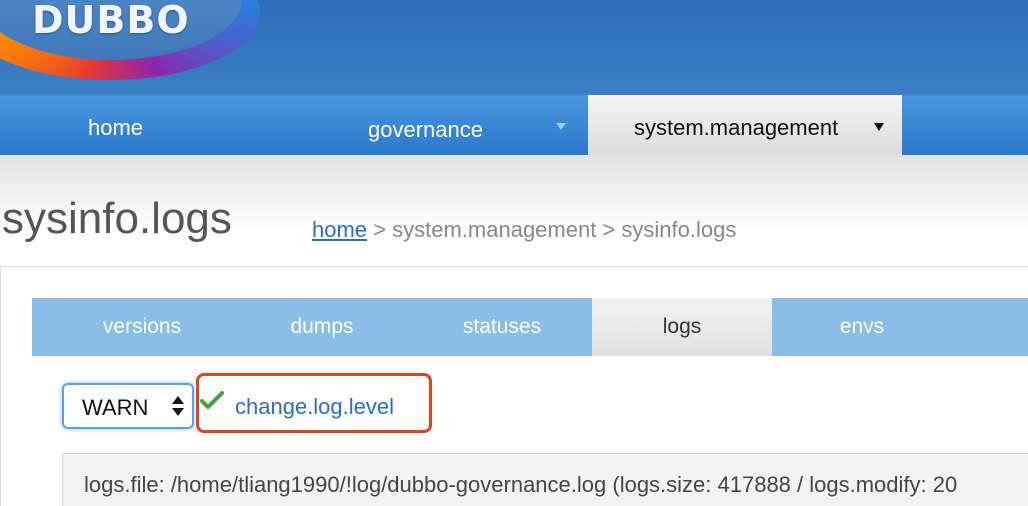 Image resolution: width=1028 pixels, height=506 pixels. I want to click on chevron-down-icon, so click(561, 126).